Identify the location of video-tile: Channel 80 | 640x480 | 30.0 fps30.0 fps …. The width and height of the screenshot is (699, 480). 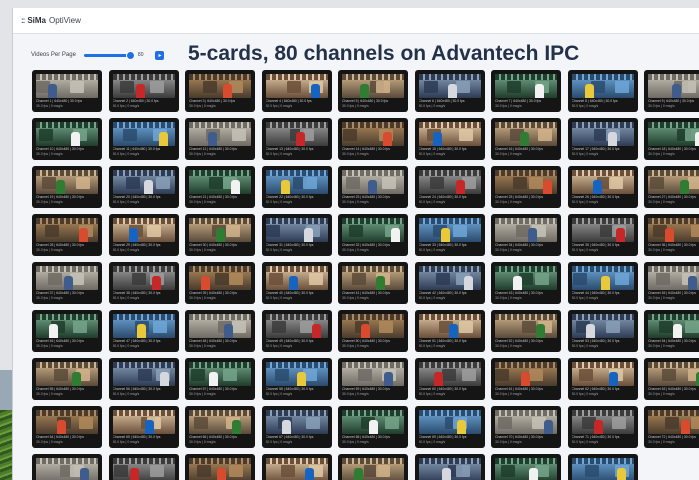
(602, 467).